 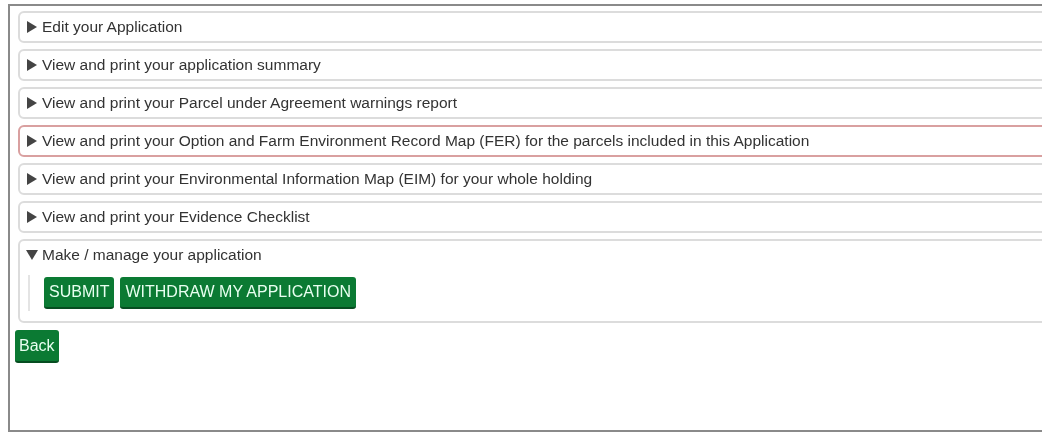 What do you see at coordinates (426, 141) in the screenshot?
I see `section-title: View and print your Option and Farm Environment Record Map (FER) for the parcels included in this Application` at bounding box center [426, 141].